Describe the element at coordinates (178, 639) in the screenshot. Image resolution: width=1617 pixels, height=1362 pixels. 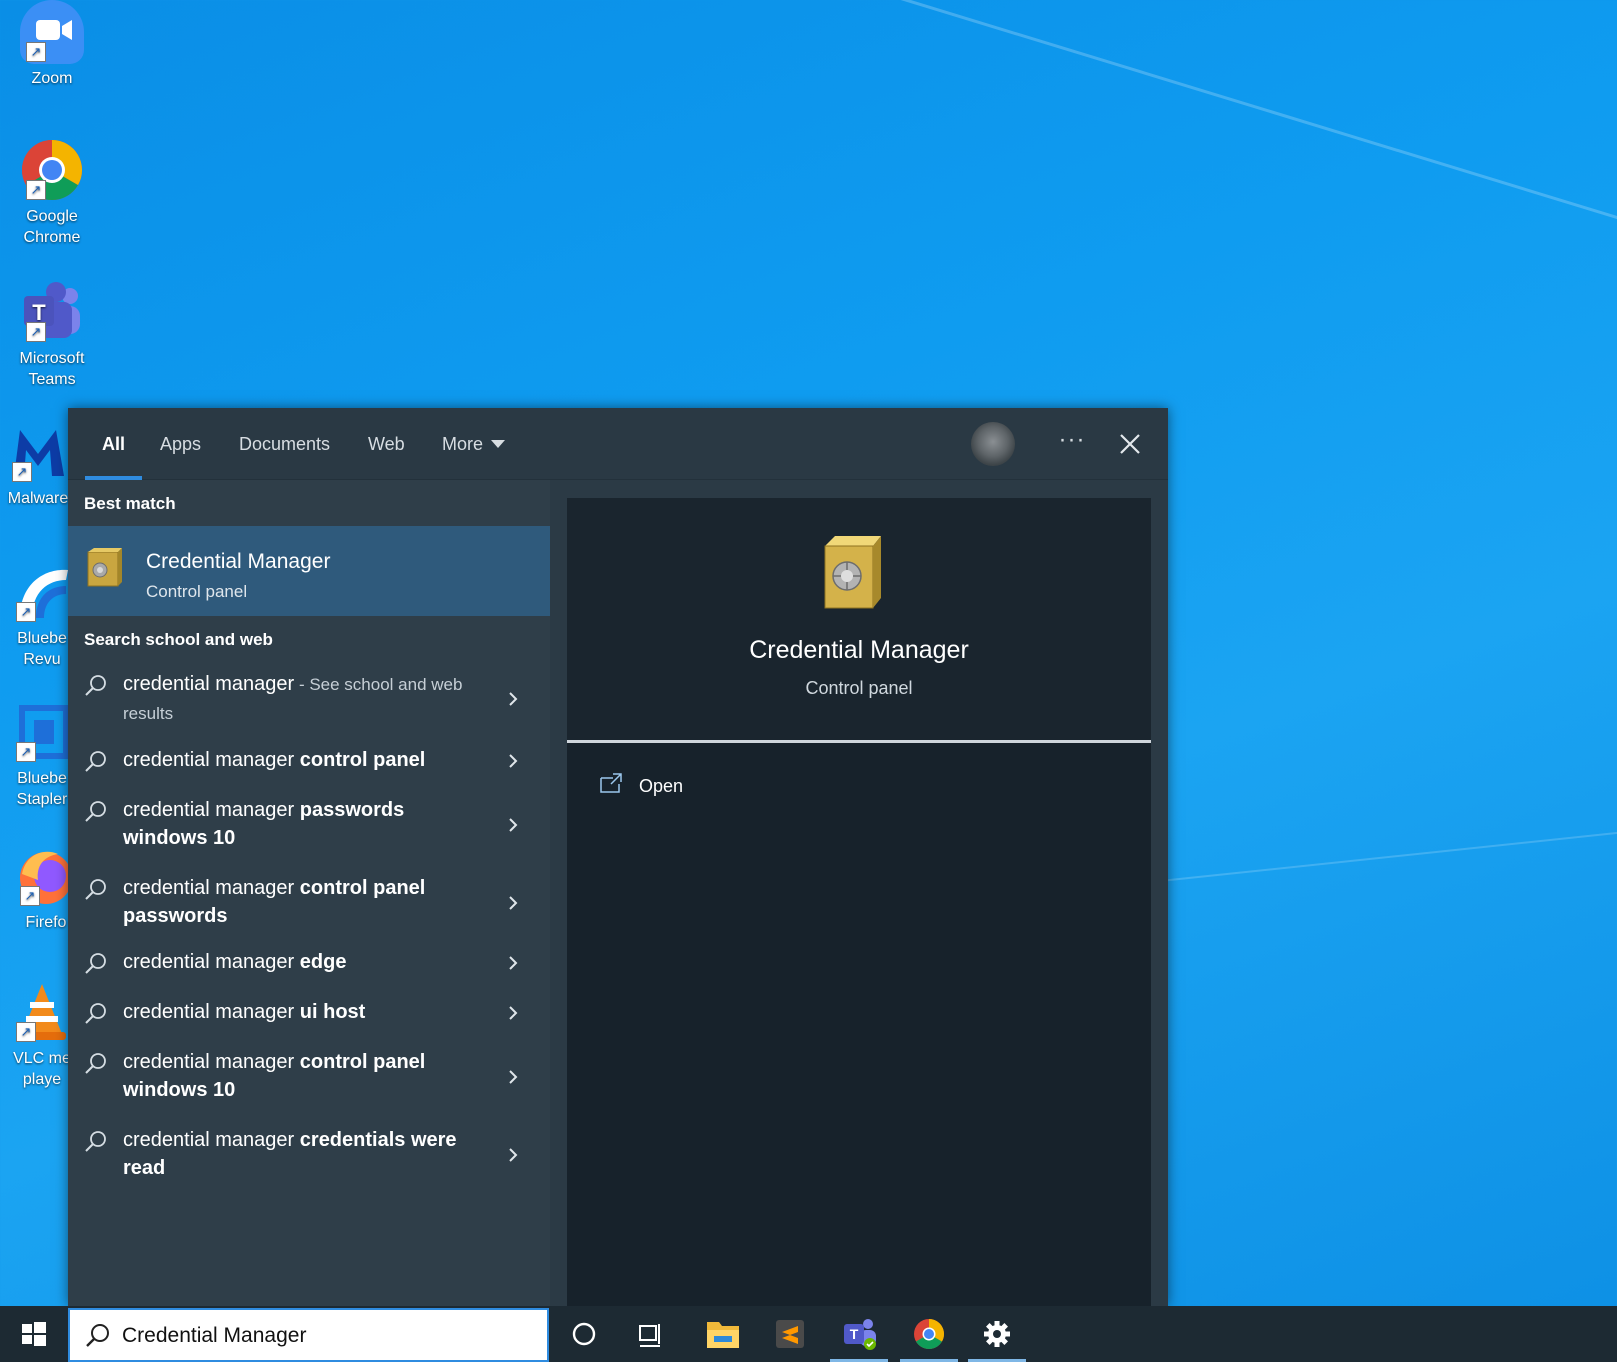
I see `web-results-heading: Search school and web` at that location.